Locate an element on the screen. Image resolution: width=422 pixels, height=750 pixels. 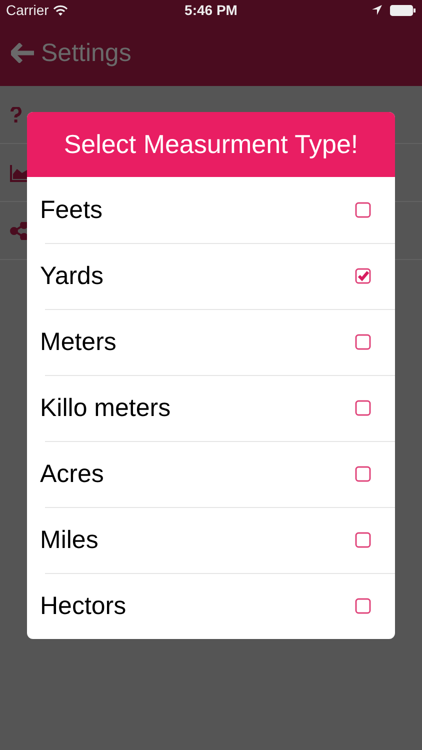
dialog-title: Select Measurment Type! is located at coordinates (211, 144).